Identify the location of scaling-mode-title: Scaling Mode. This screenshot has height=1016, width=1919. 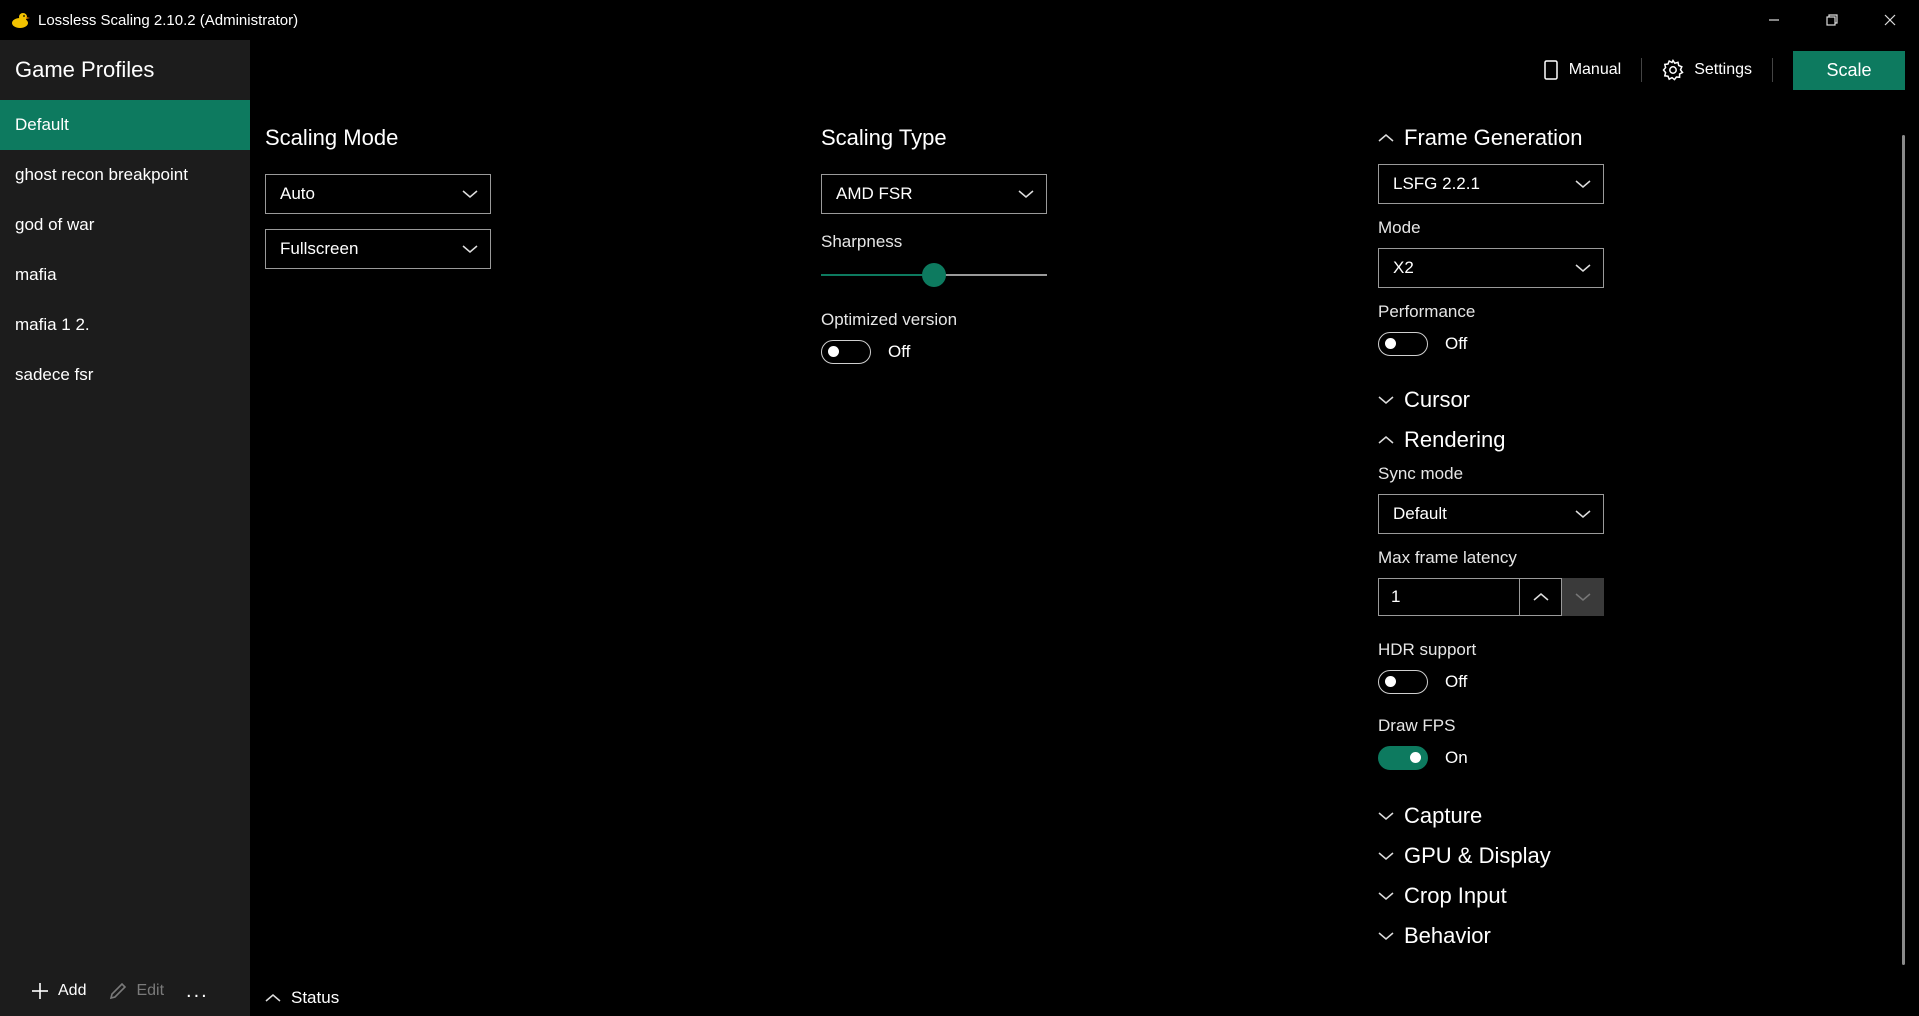
(332, 137).